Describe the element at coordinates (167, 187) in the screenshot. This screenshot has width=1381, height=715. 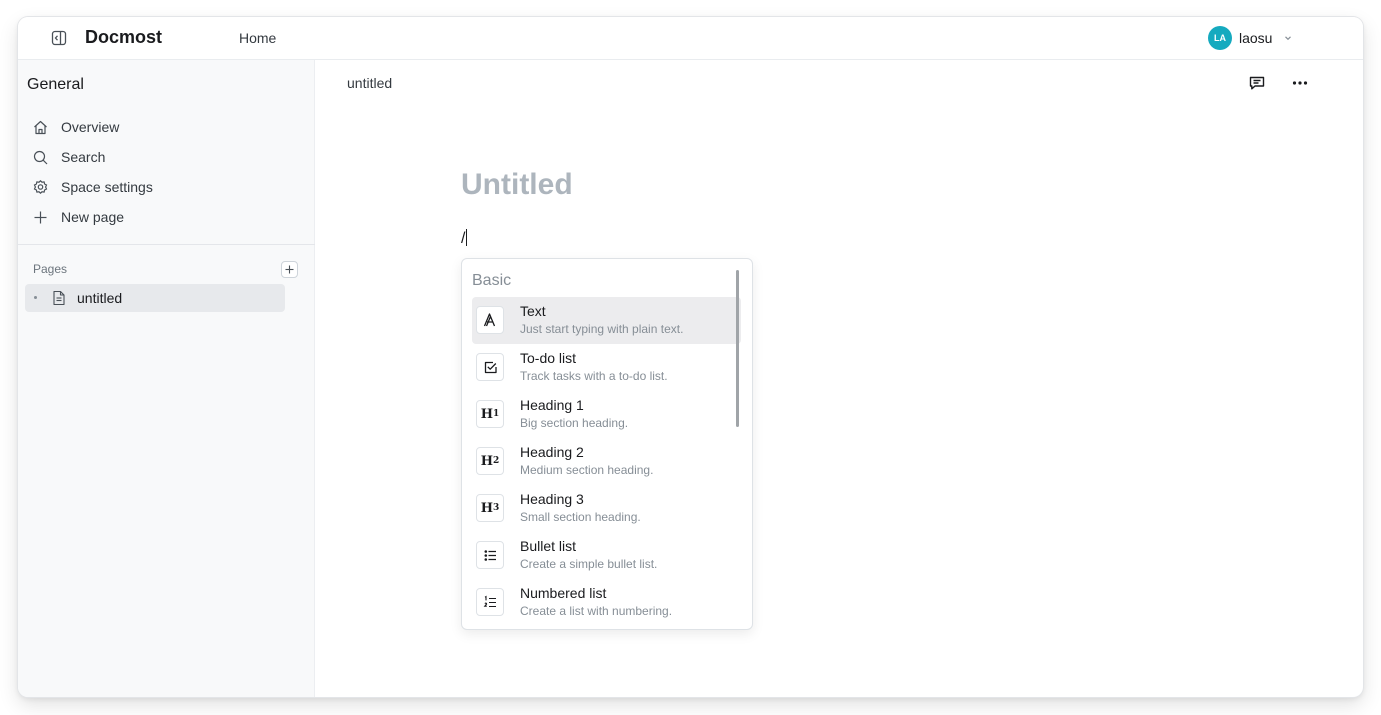
I see `sidebar-item-space-settings: Space settings` at that location.